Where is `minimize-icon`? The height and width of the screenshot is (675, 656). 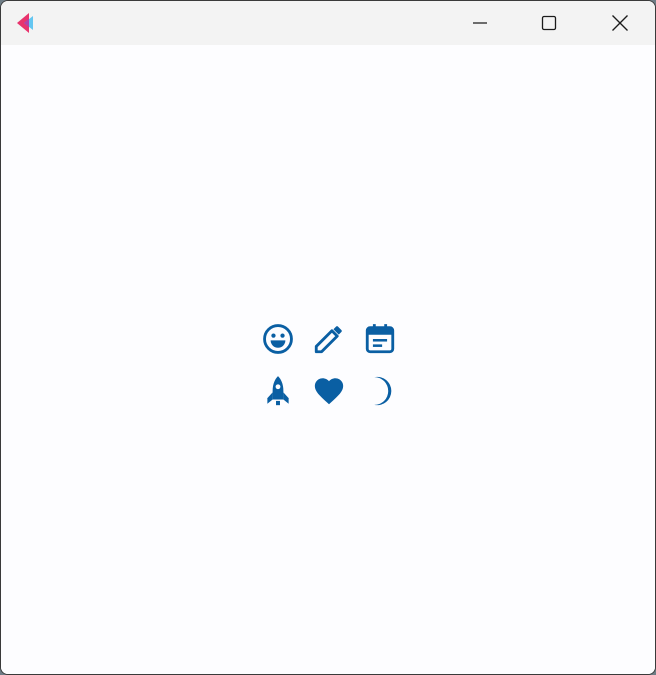 minimize-icon is located at coordinates (480, 23).